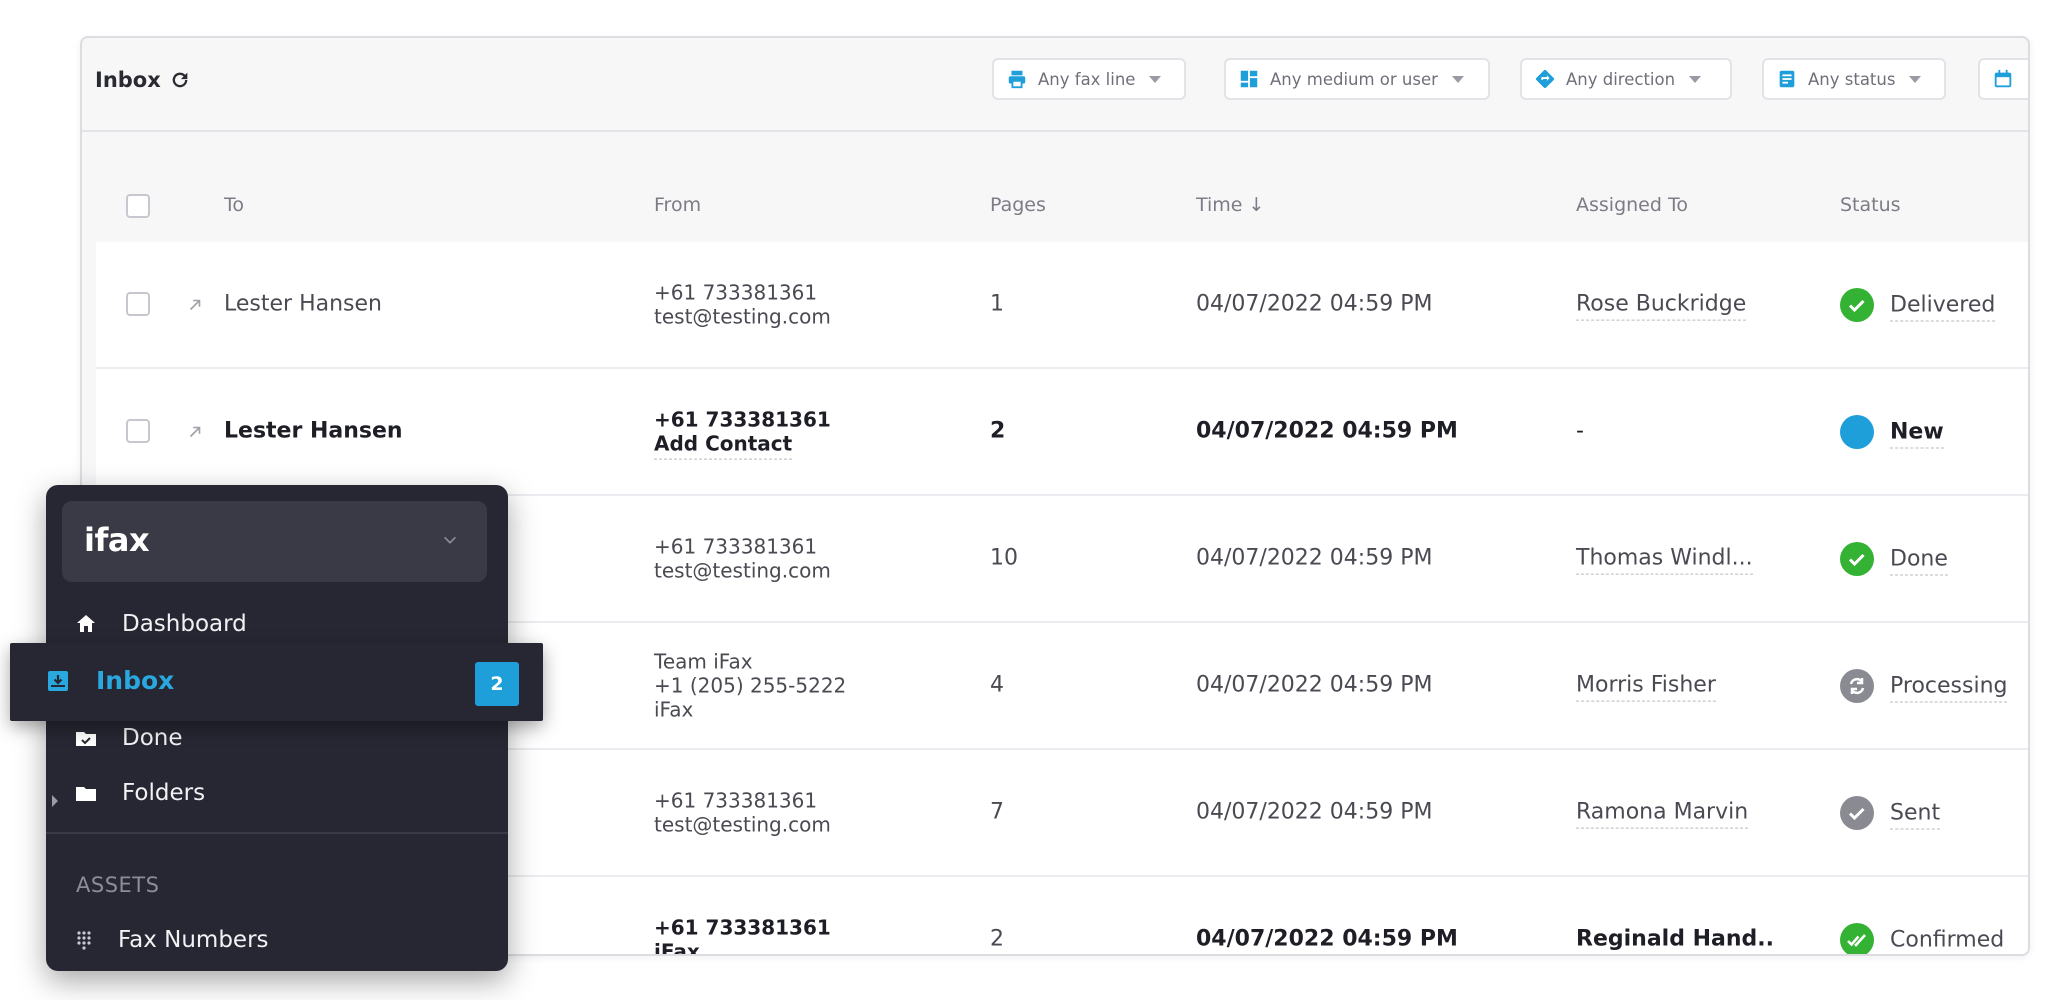 Image resolution: width=2048 pixels, height=1000 pixels. I want to click on row-from-number: +1 (205) 255-5222, so click(750, 685).